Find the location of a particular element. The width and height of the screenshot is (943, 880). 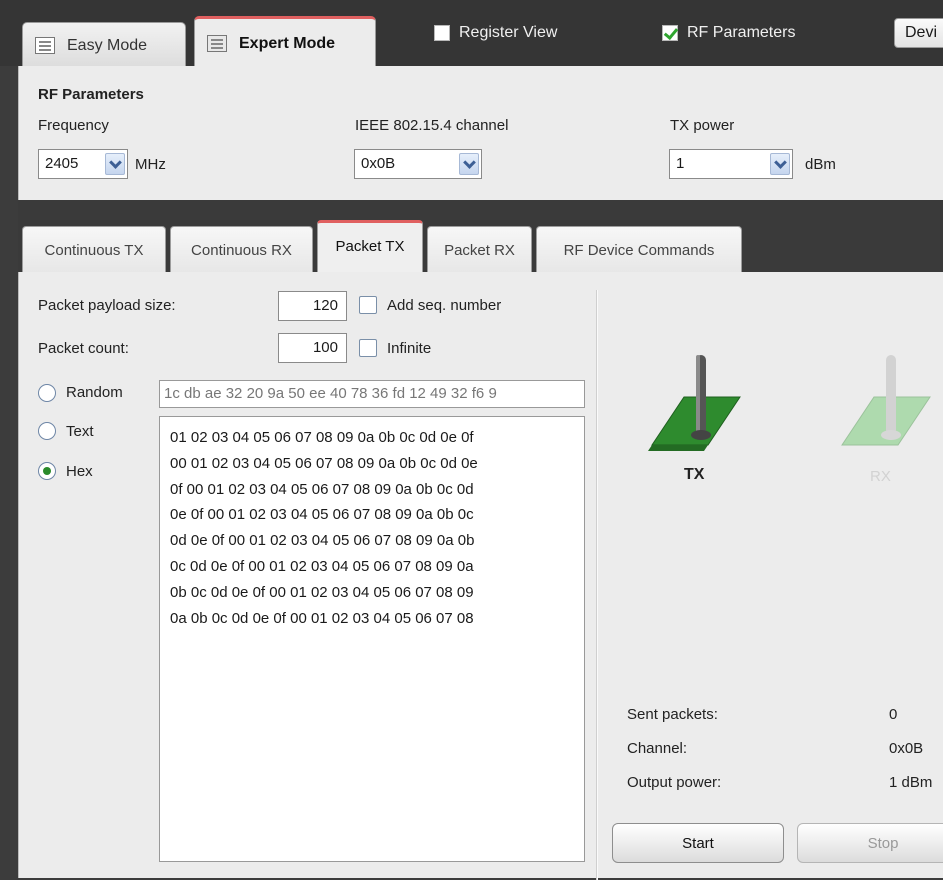

tx-switch-label: TX is located at coordinates (694, 474).